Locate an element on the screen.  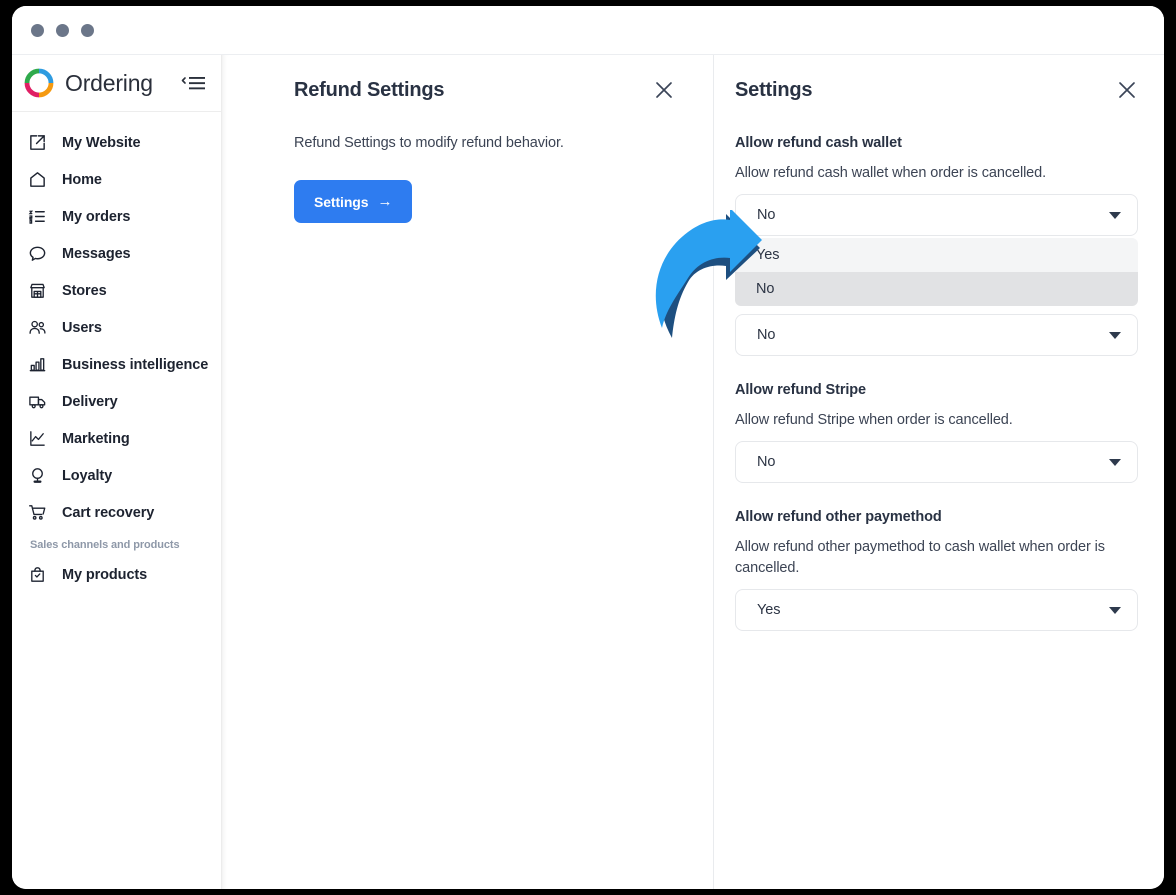
sidebar-brand: Ordering is located at coordinates (116, 83).